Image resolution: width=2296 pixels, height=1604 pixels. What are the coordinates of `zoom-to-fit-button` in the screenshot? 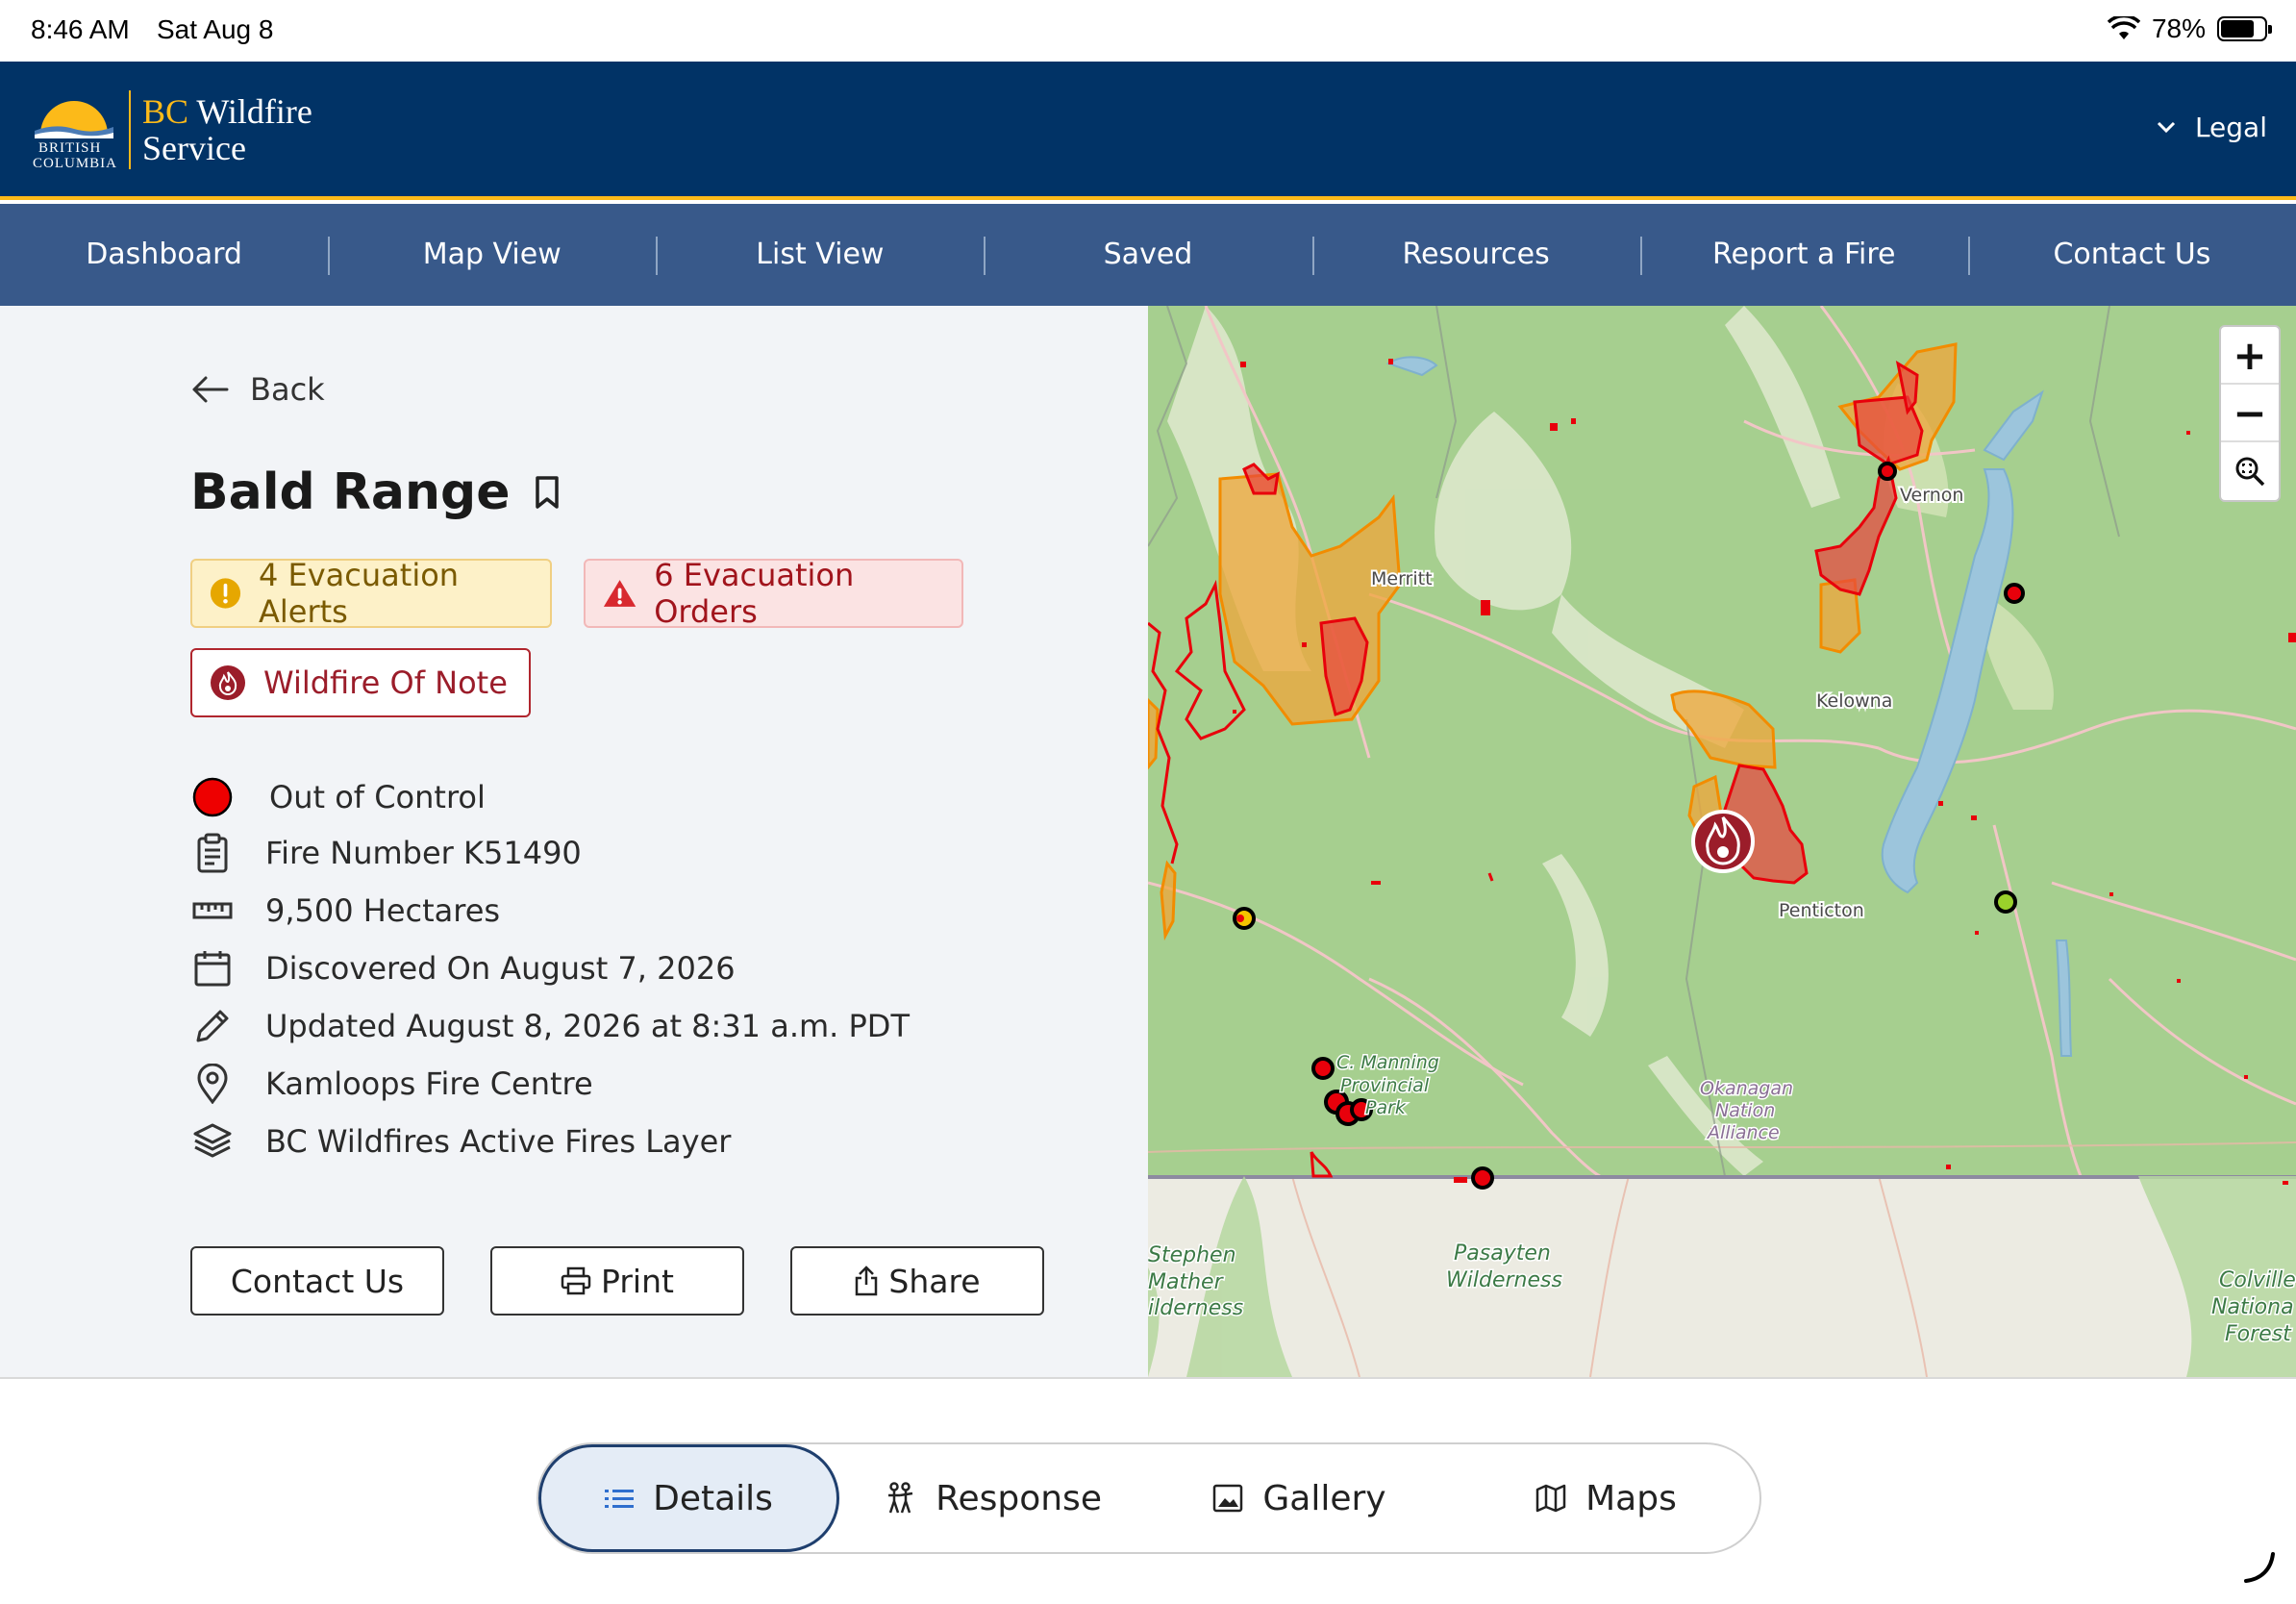 It's located at (2250, 471).